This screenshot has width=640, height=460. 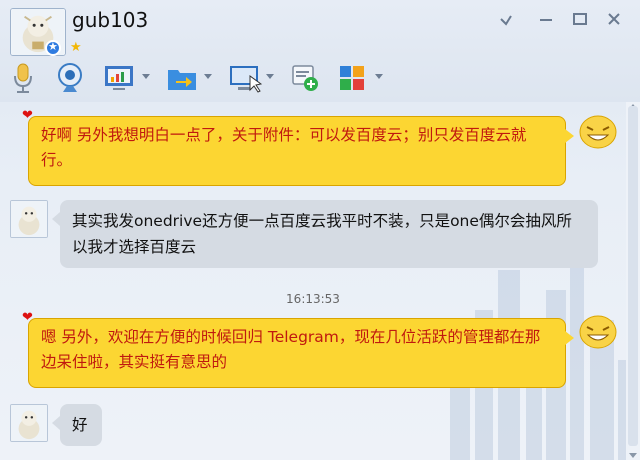 I want to click on maximize-icon, so click(x=580, y=20).